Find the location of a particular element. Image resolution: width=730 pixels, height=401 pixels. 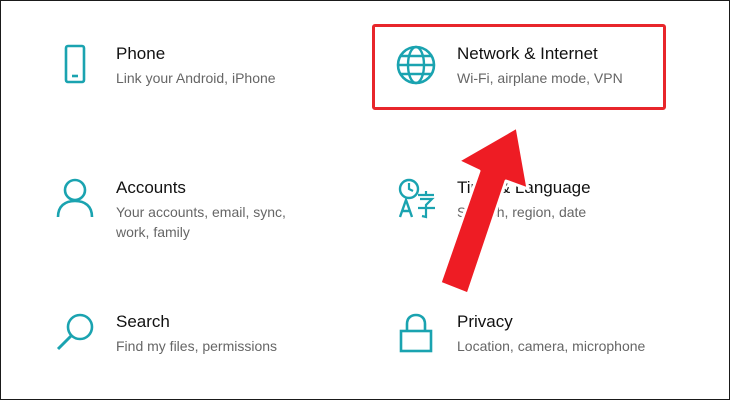

person-icon is located at coordinates (75, 199).